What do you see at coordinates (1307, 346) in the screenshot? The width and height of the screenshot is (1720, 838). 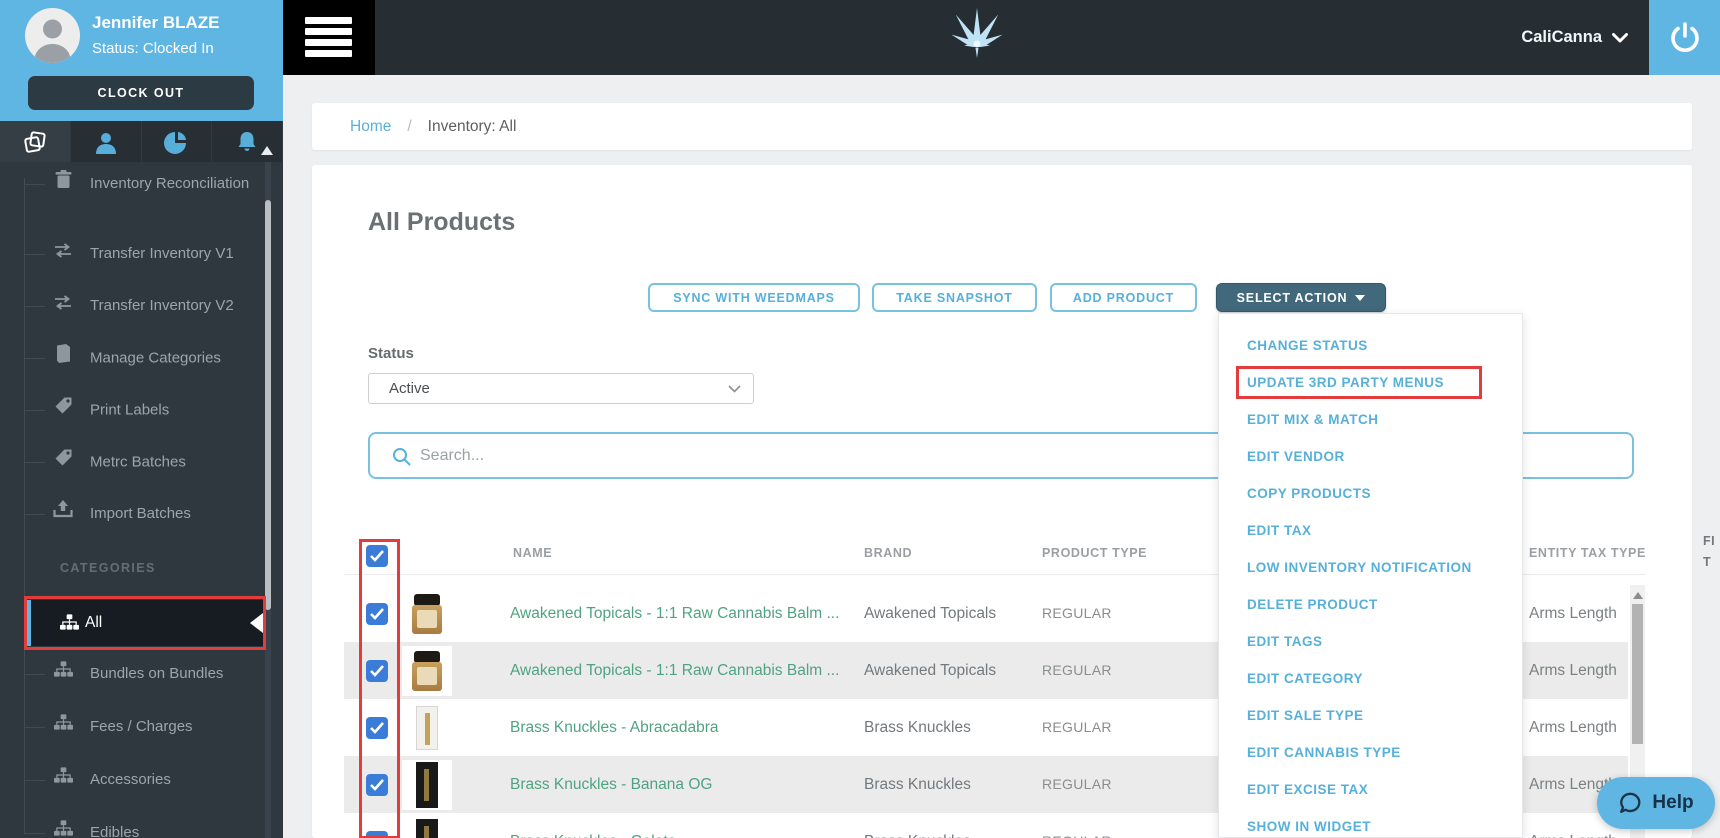 I see `menu-item-change-status: CHANGE STATUS` at bounding box center [1307, 346].